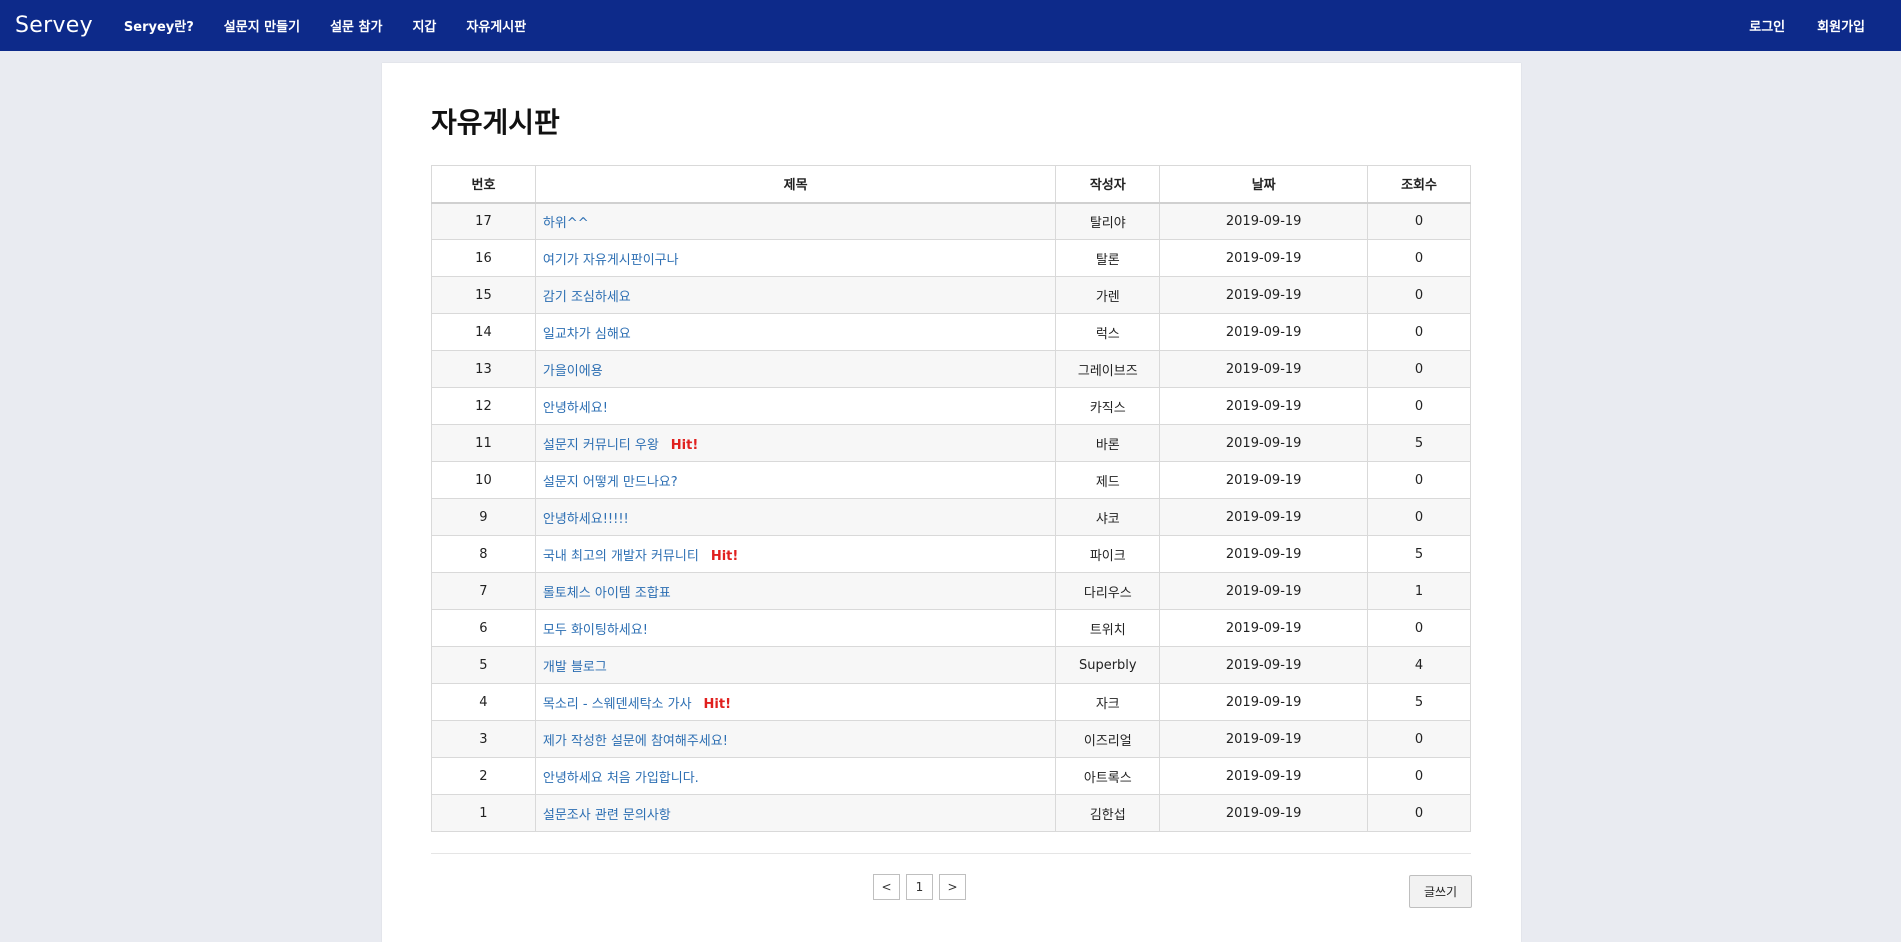 Image resolution: width=1901 pixels, height=942 pixels. I want to click on cell-author: 그레이브즈, so click(1108, 369).